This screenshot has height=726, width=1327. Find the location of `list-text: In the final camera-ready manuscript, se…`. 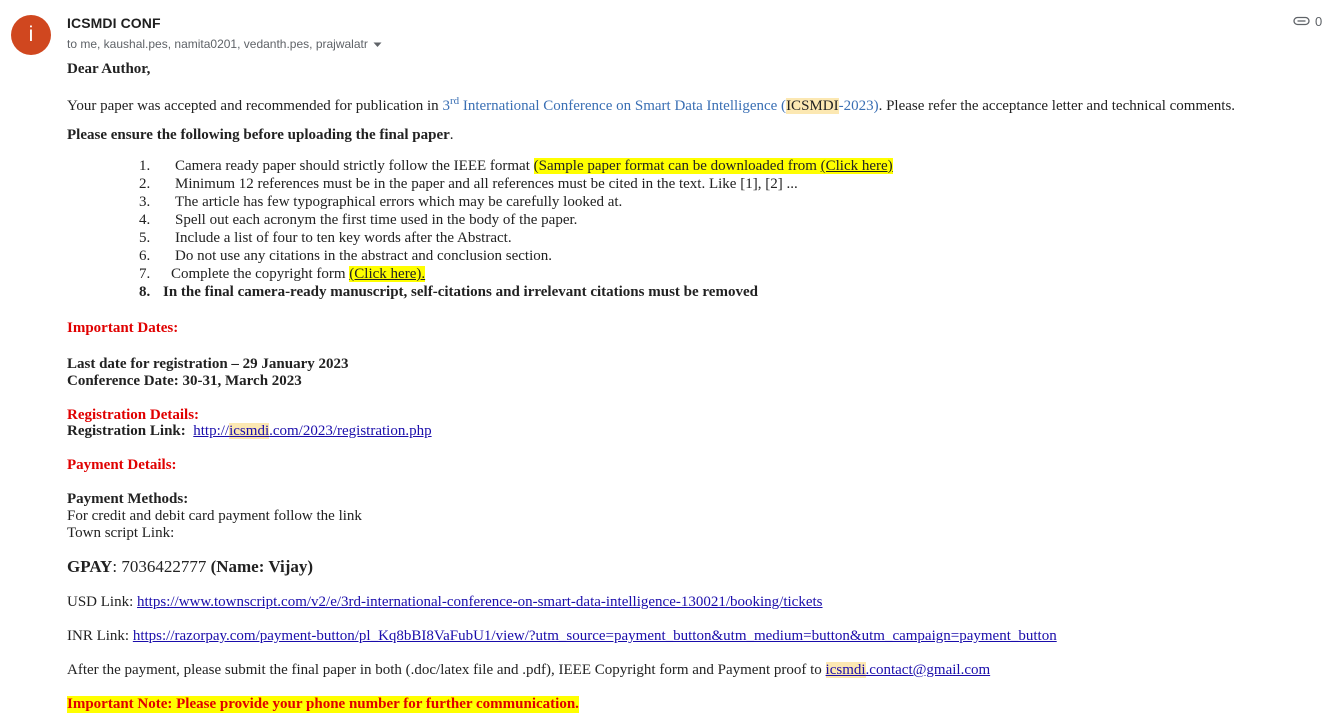

list-text: In the final camera-ready manuscript, se… is located at coordinates (460, 292).